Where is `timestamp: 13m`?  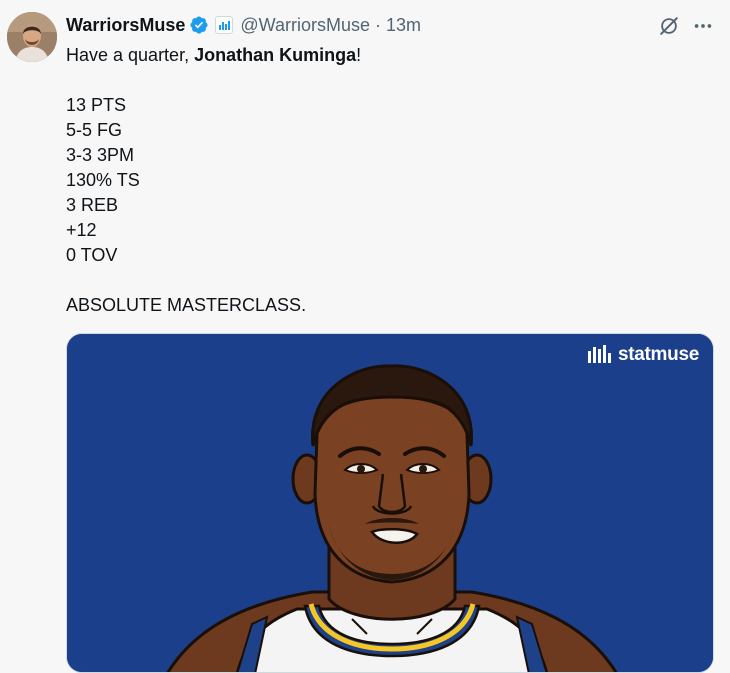
timestamp: 13m is located at coordinates (403, 25).